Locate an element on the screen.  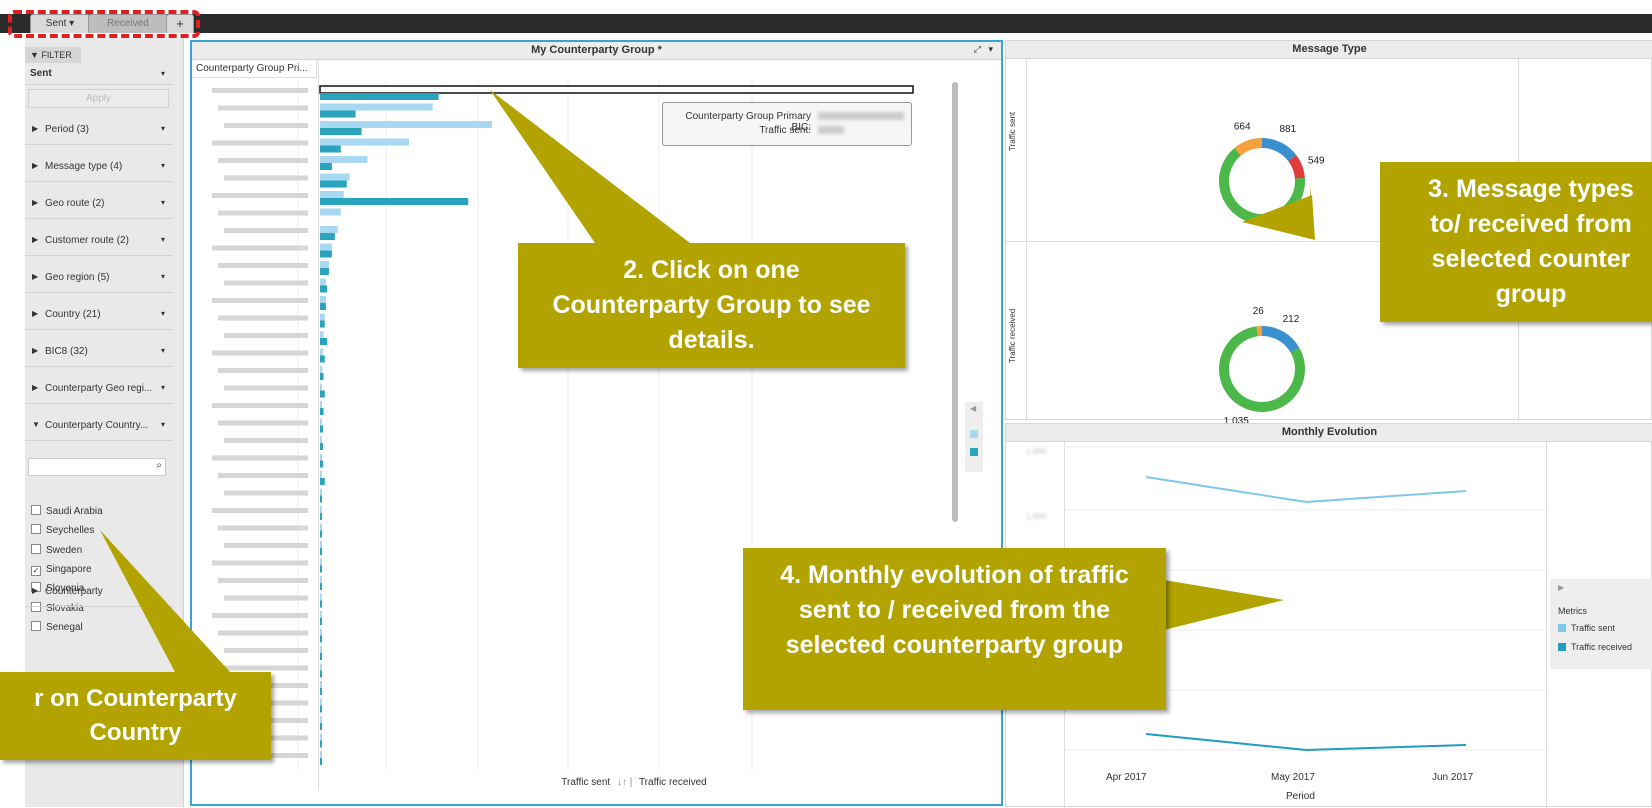
filter-row: ▶Country (21)▾ is located at coordinates (99, 314).